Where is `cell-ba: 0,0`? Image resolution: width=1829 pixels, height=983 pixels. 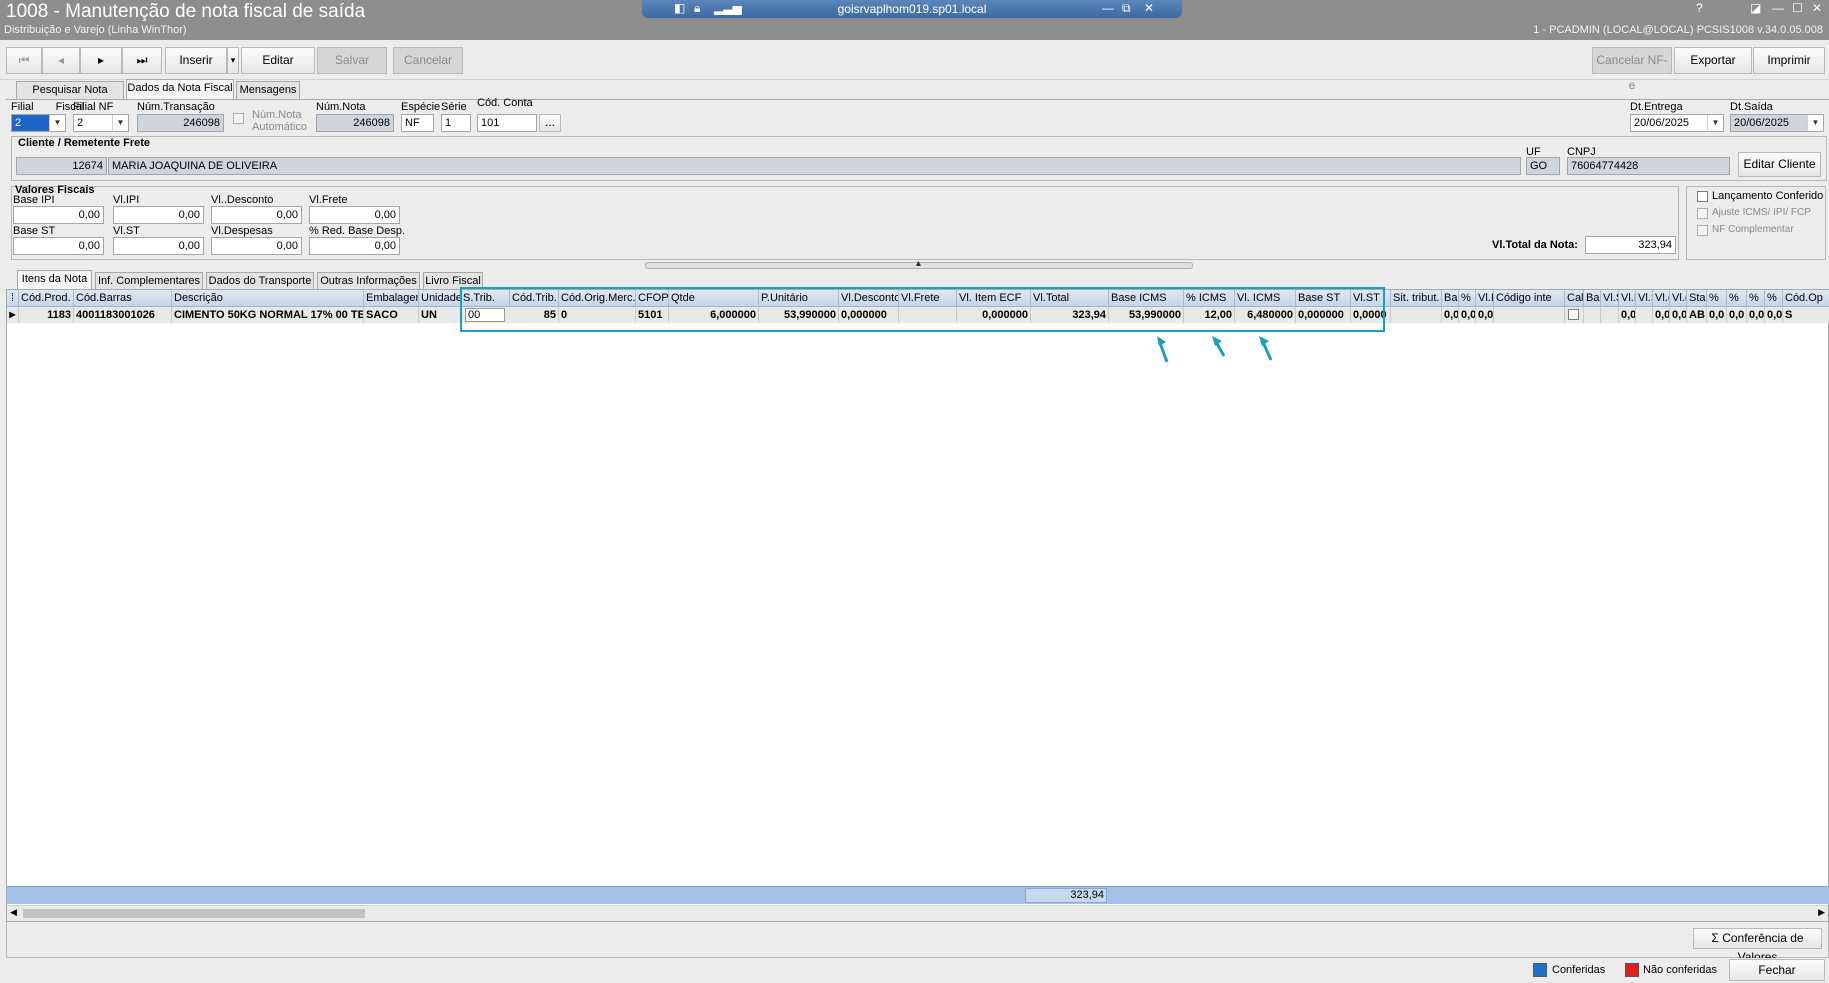 cell-ba: 0,0 is located at coordinates (1450, 315).